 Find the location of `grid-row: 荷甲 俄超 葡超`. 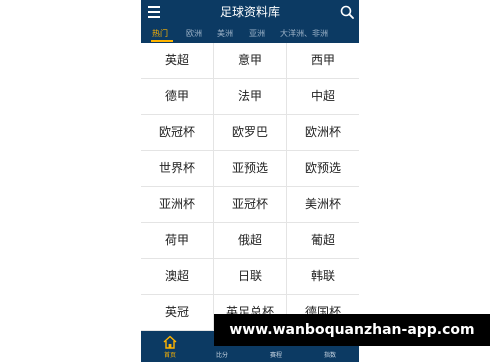

grid-row: 荷甲 俄超 葡超 is located at coordinates (250, 241).